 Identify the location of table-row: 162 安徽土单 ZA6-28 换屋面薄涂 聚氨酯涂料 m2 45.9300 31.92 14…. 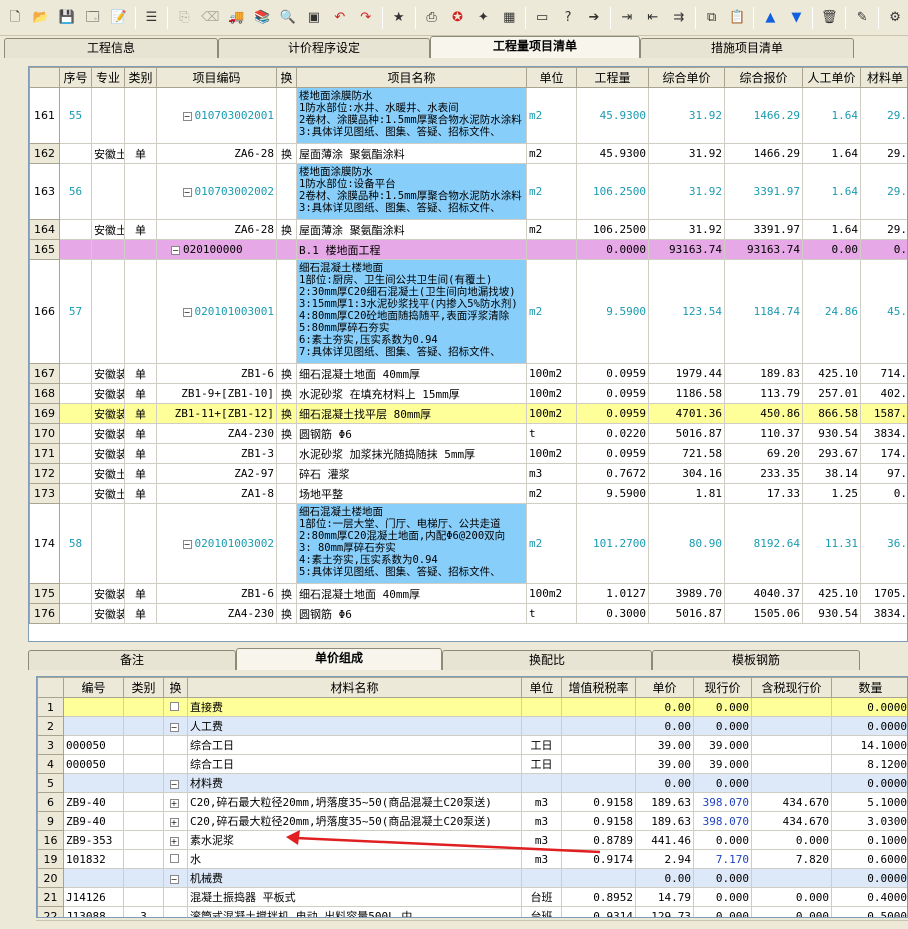
(468, 153).